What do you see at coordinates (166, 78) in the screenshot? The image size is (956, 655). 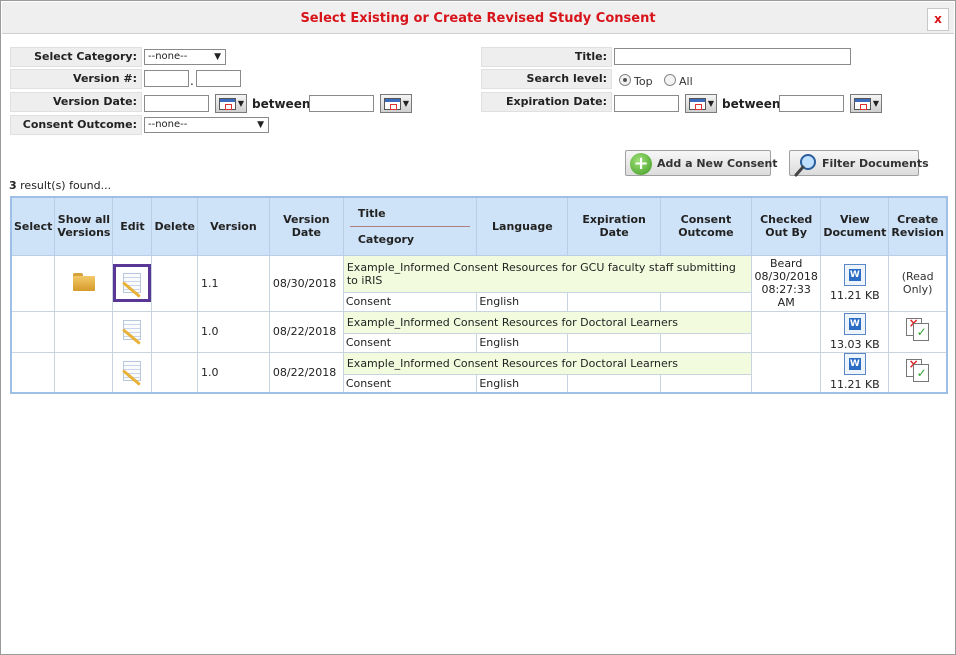 I see `version-major-input` at bounding box center [166, 78].